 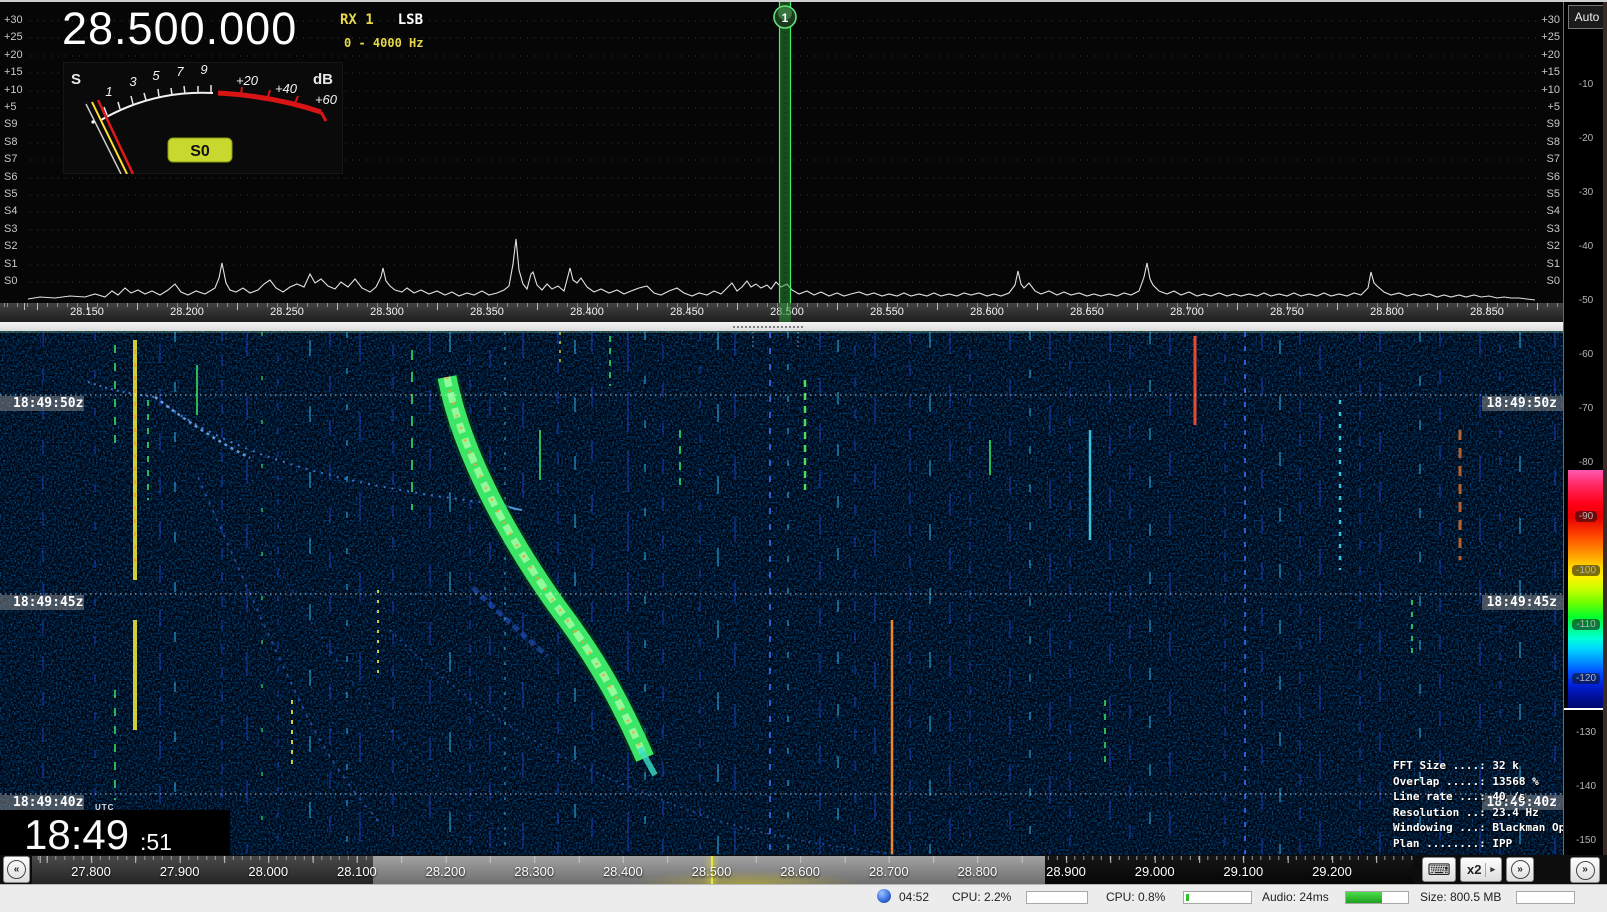 What do you see at coordinates (1585, 516) in the screenshot?
I see `db-value-label: -90` at bounding box center [1585, 516].